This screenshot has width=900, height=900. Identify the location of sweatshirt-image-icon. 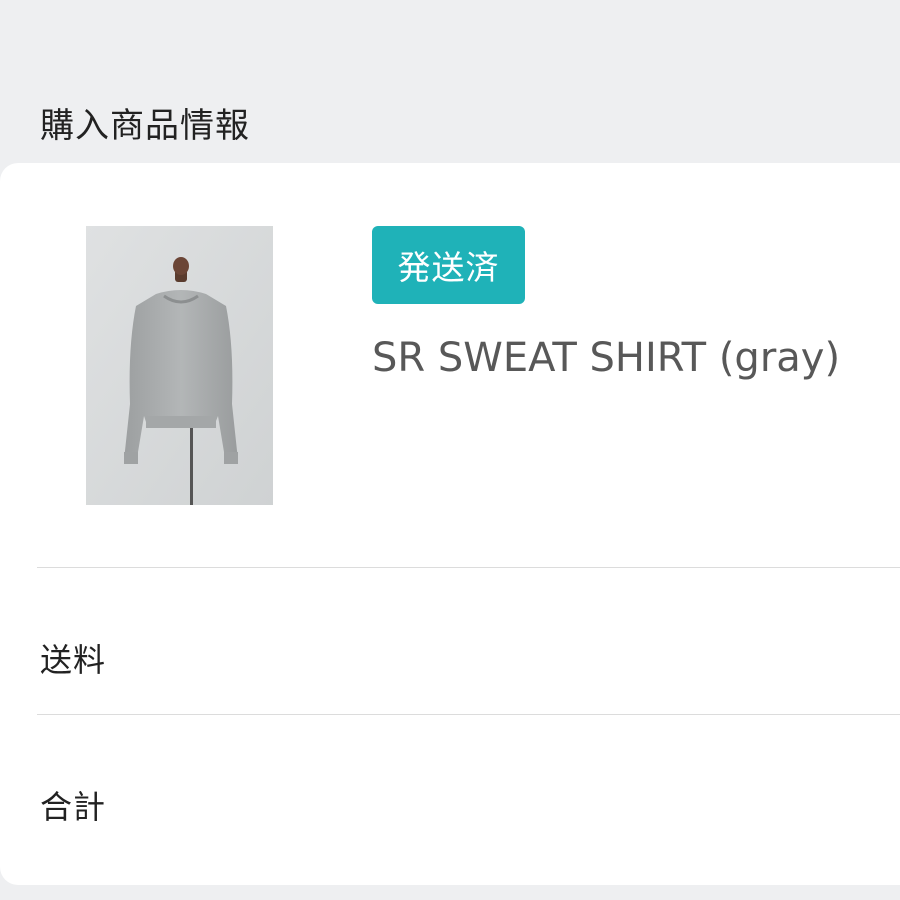
(179, 365).